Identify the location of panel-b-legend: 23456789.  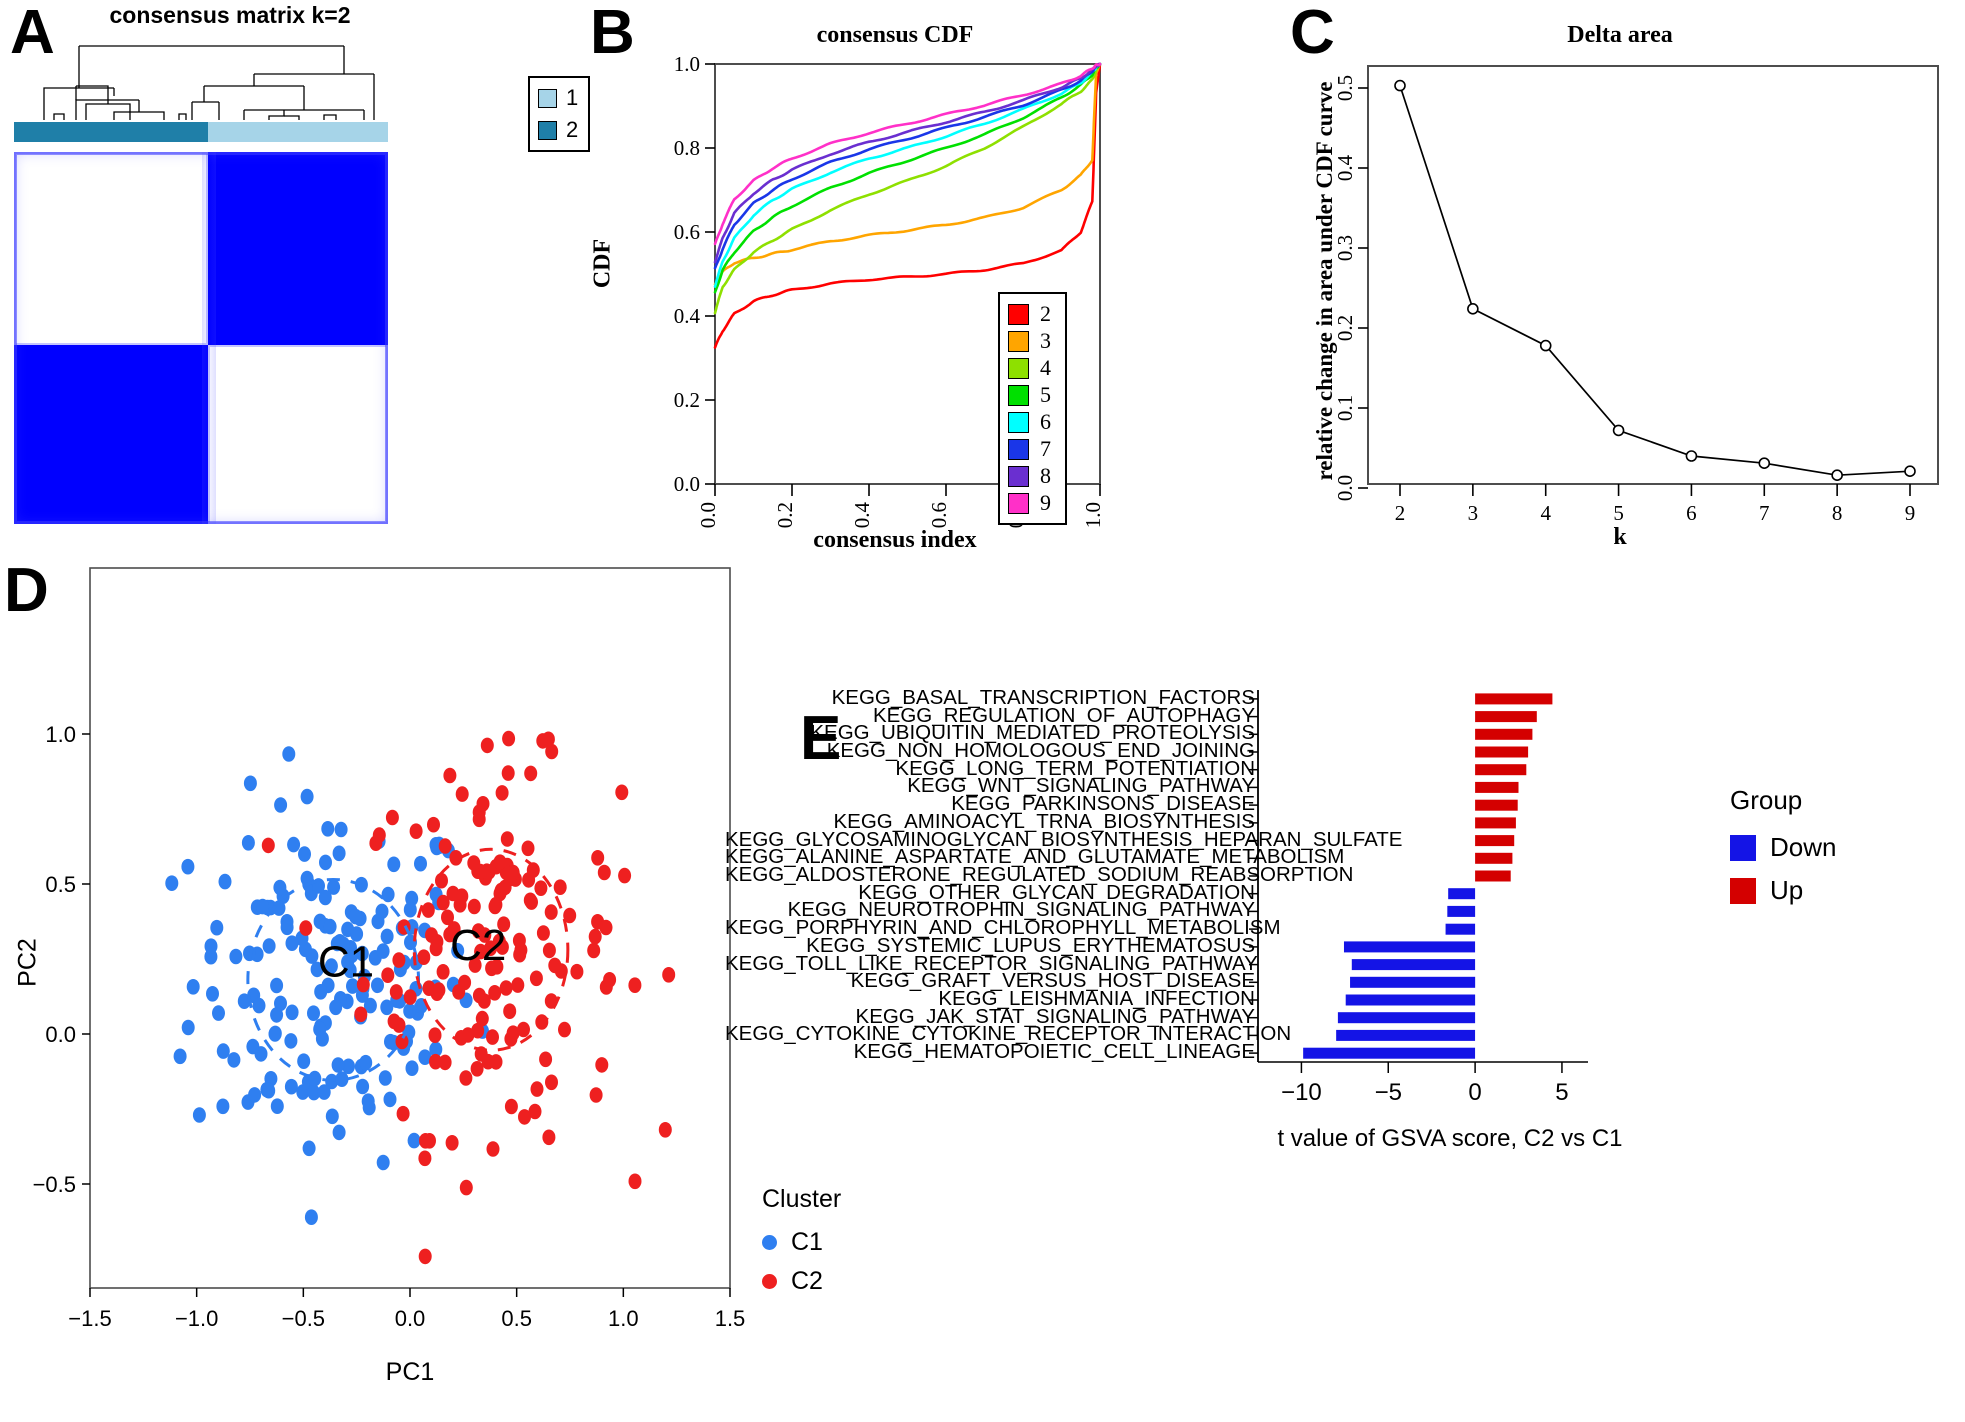
(1032, 408).